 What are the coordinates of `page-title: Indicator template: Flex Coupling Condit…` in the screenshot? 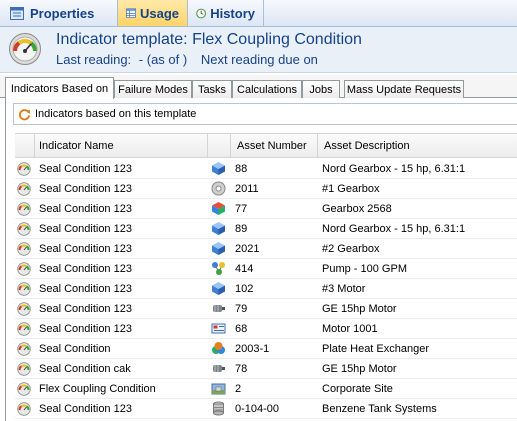 It's located at (209, 39).